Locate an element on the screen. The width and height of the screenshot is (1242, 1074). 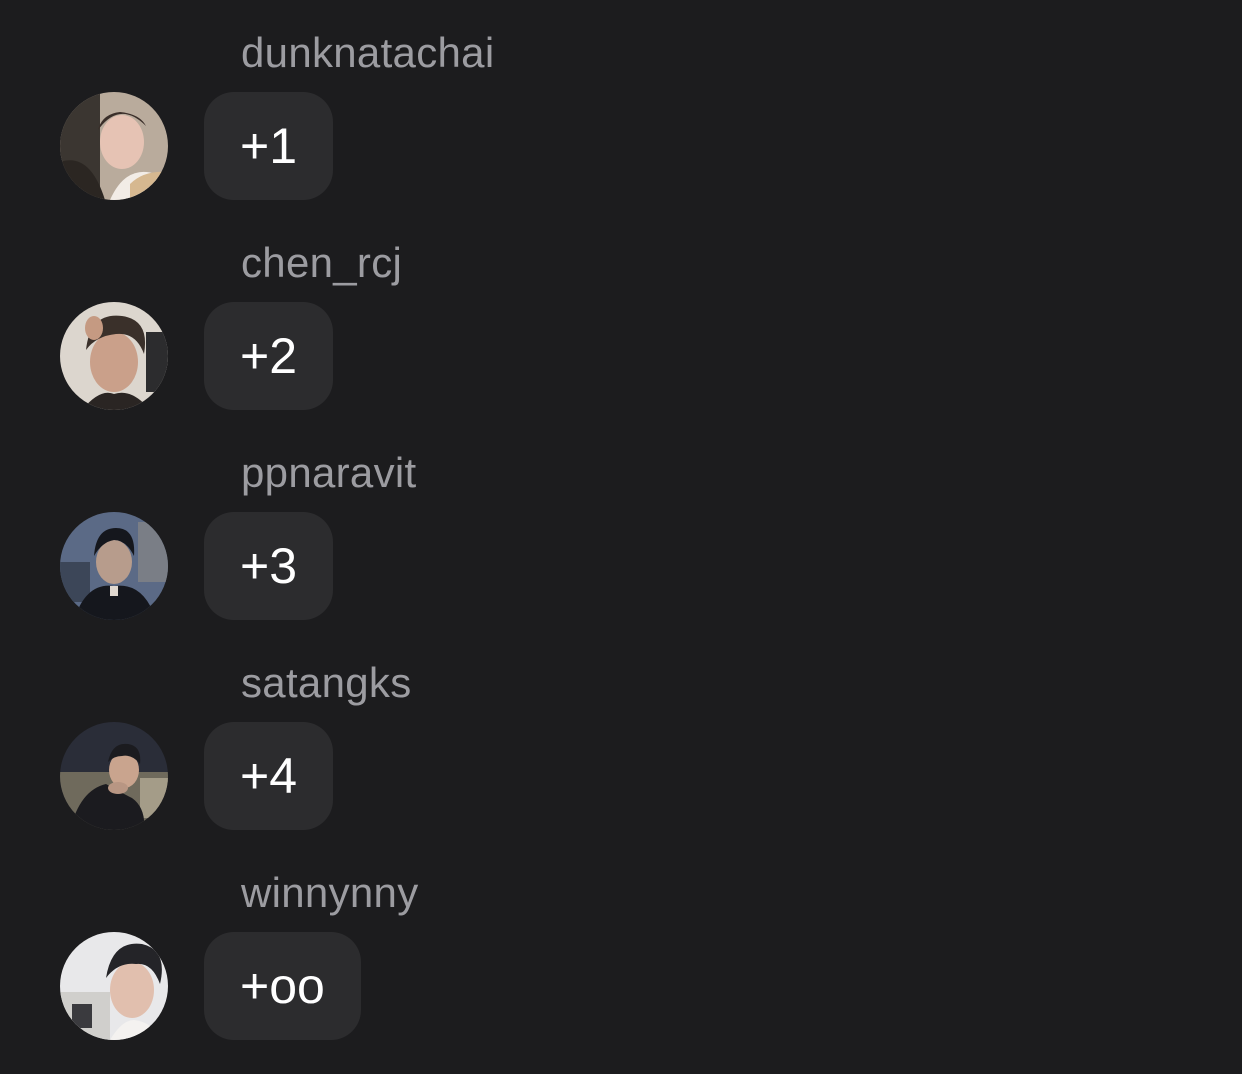
message-text: +2 is located at coordinates (269, 356).